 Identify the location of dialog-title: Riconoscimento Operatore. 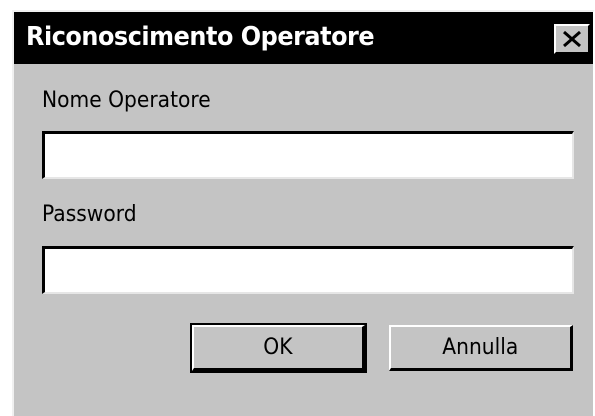
(200, 37).